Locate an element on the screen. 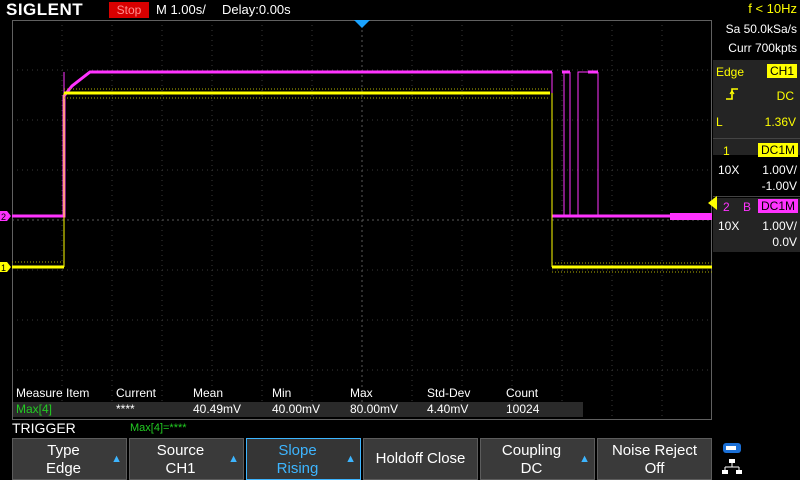  memory-depth: Curr 700kpts is located at coordinates (762, 48).